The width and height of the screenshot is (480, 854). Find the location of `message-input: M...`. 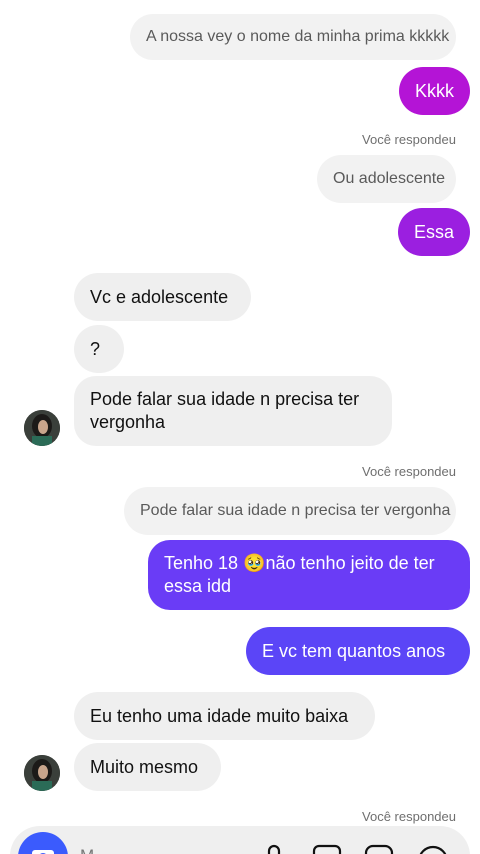

message-input: M... is located at coordinates (94, 850).